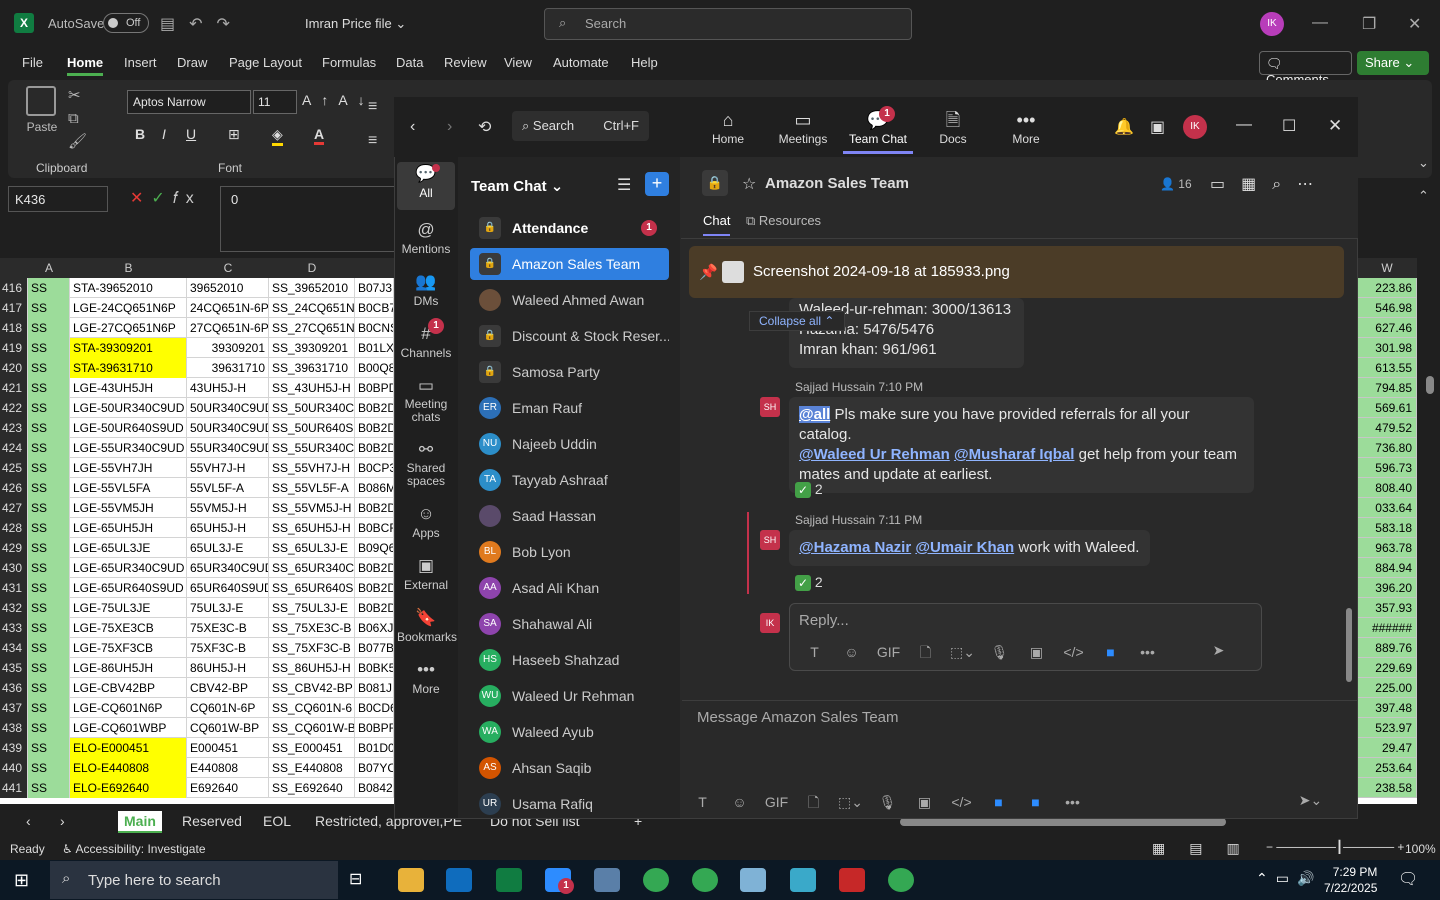 This screenshot has width=1440, height=900. Describe the element at coordinates (374, 368) in the screenshot. I see `table-cell: B00Q8` at that location.